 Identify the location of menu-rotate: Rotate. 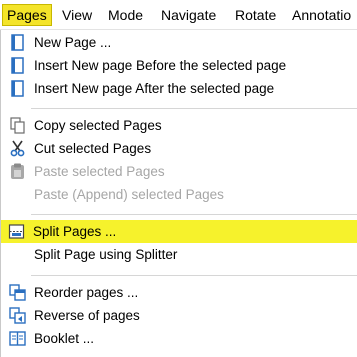
(255, 15).